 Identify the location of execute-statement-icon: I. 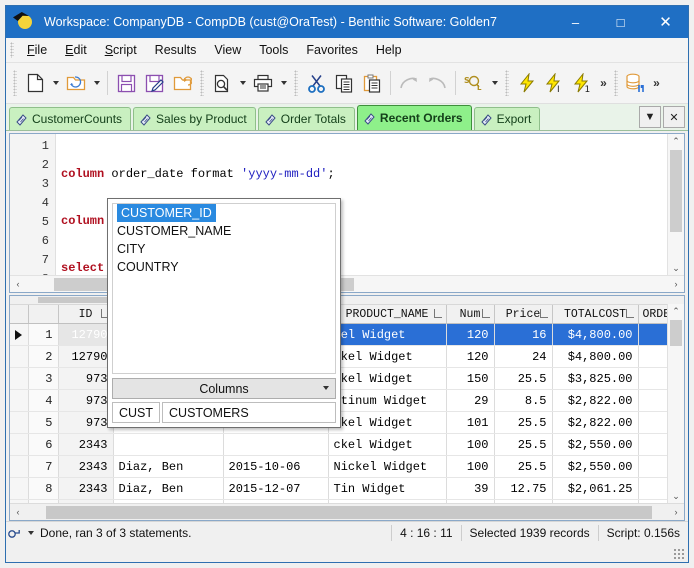
(555, 83).